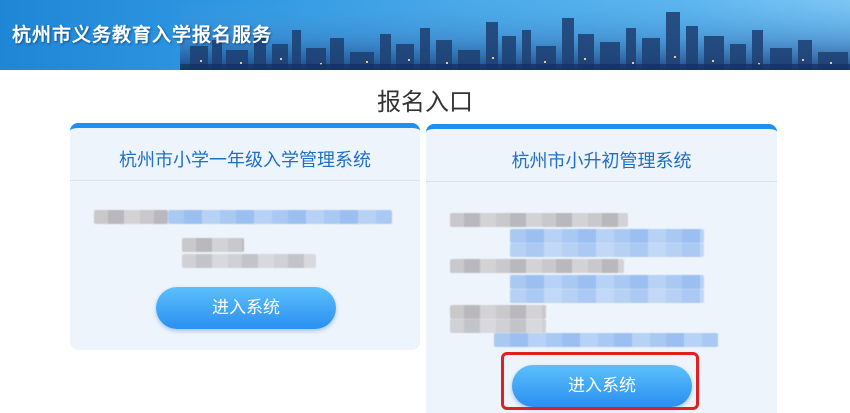  What do you see at coordinates (425, 102) in the screenshot?
I see `page-heading: 报名入口` at bounding box center [425, 102].